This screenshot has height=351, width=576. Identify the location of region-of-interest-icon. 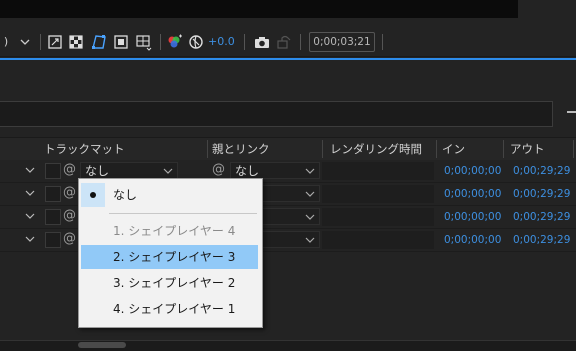
(121, 42).